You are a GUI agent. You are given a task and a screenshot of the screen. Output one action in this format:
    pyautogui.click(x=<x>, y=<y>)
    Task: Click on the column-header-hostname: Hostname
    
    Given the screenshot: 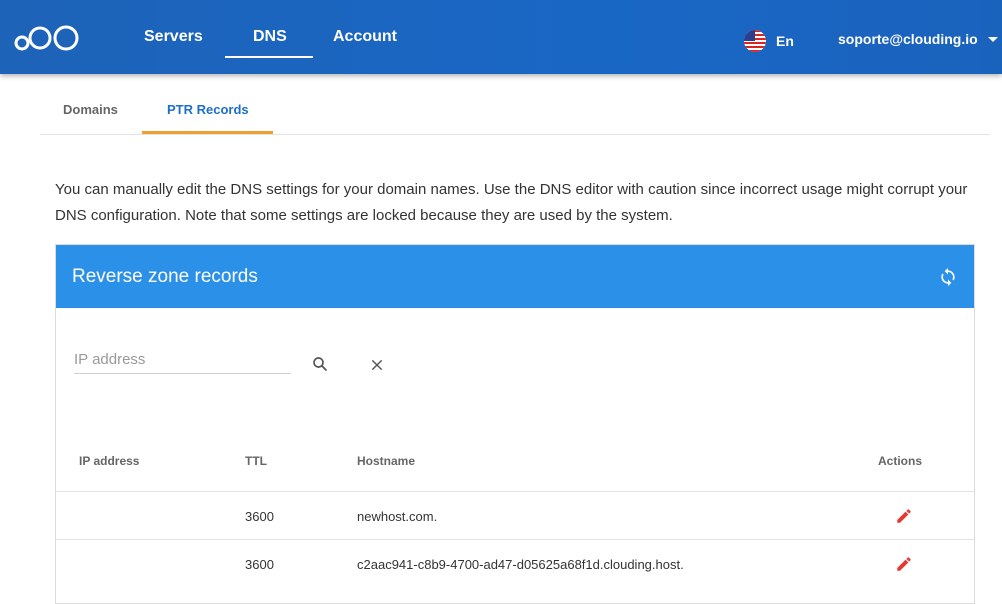 What is the action you would take?
    pyautogui.click(x=386, y=461)
    